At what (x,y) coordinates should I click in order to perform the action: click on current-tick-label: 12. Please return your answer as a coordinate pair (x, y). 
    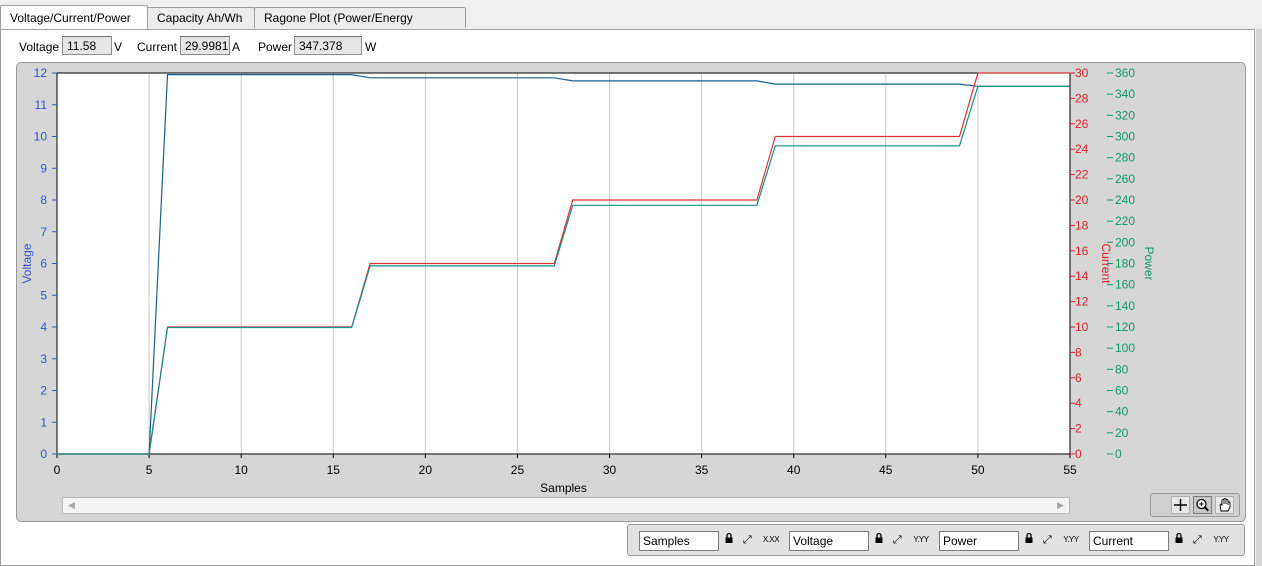
    Looking at the image, I should click on (1082, 302).